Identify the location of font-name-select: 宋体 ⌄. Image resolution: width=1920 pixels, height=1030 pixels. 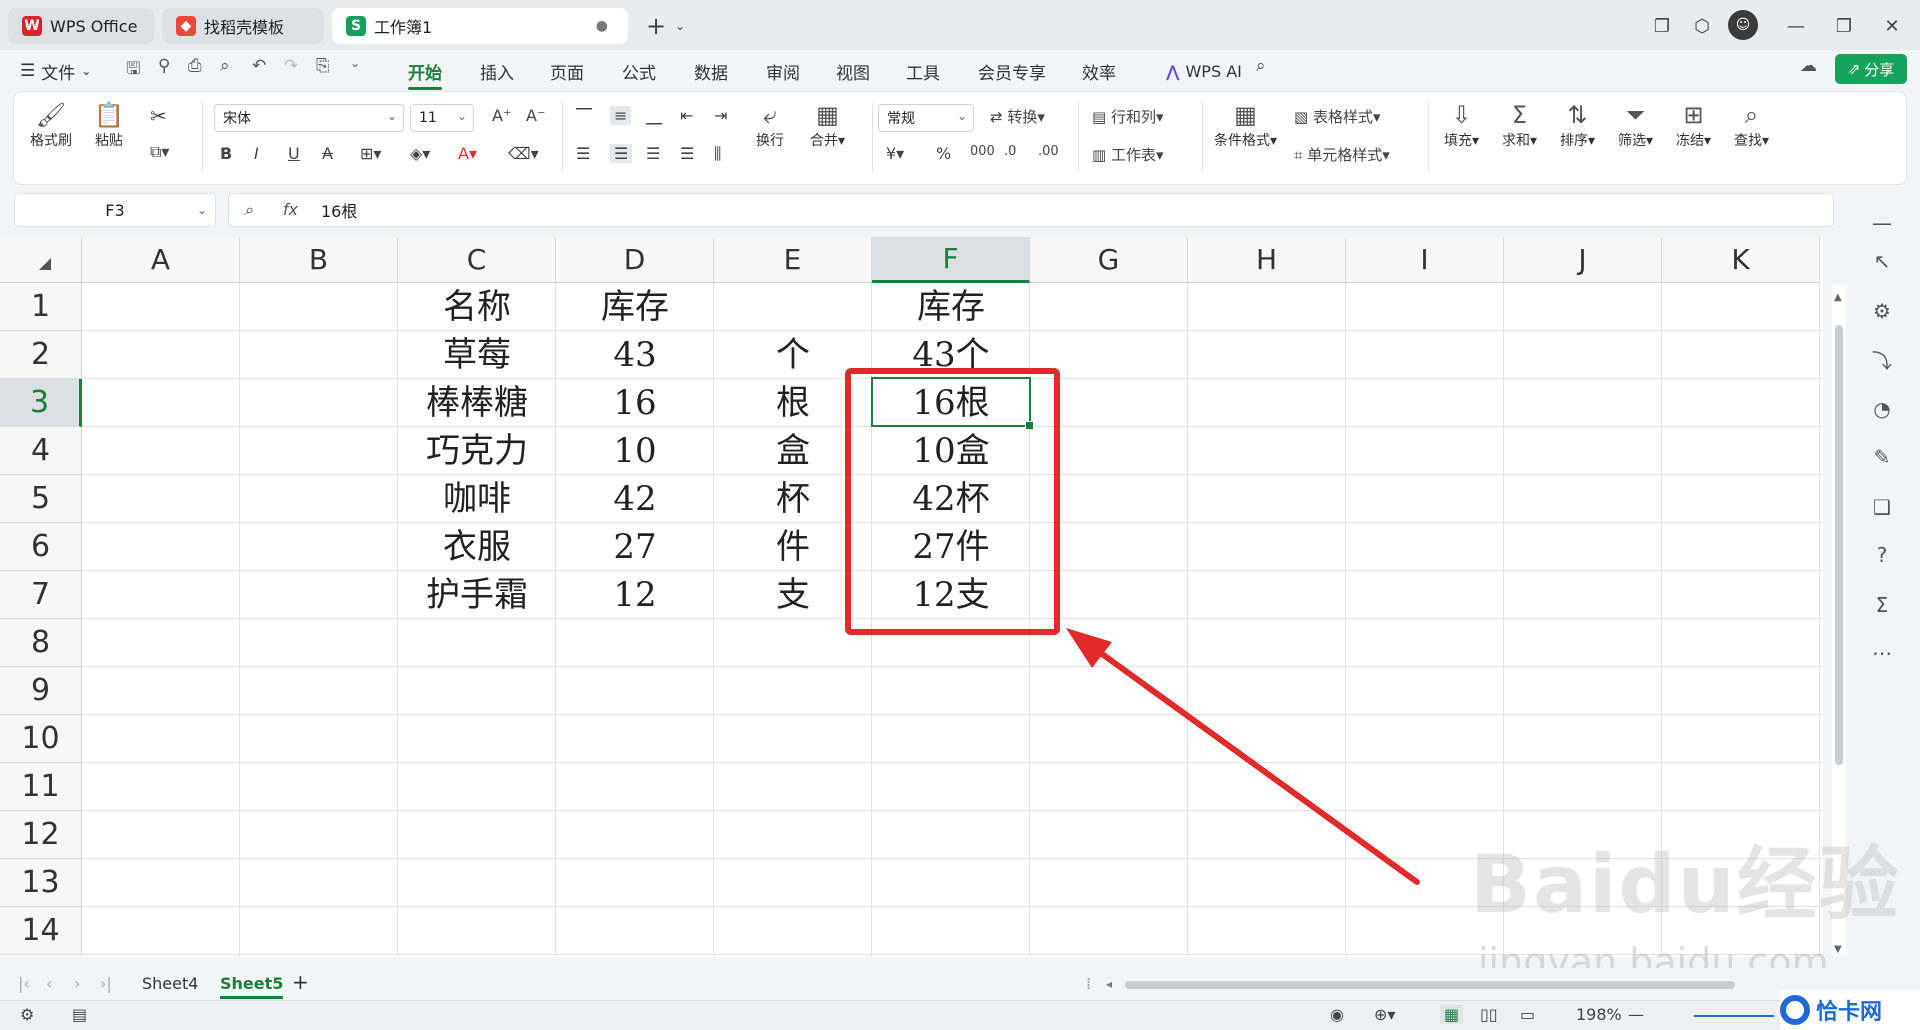
(309, 118).